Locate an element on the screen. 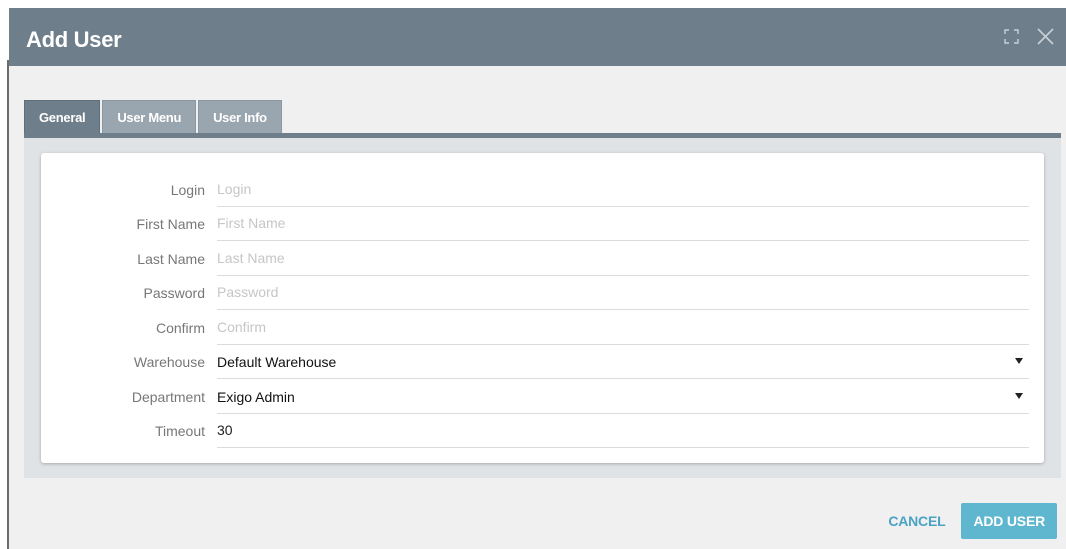  cancel-button: CANCEL is located at coordinates (916, 521).